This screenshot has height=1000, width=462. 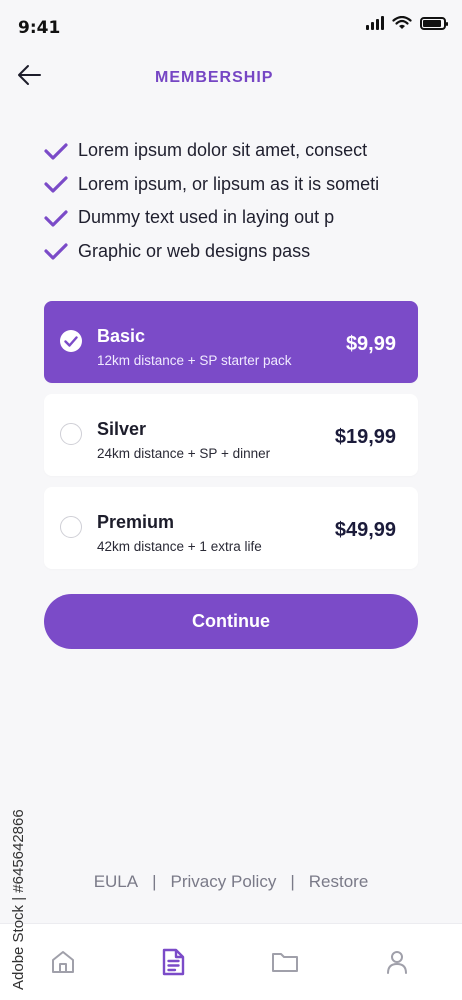 What do you see at coordinates (365, 437) in the screenshot?
I see `plan-price: $19,99` at bounding box center [365, 437].